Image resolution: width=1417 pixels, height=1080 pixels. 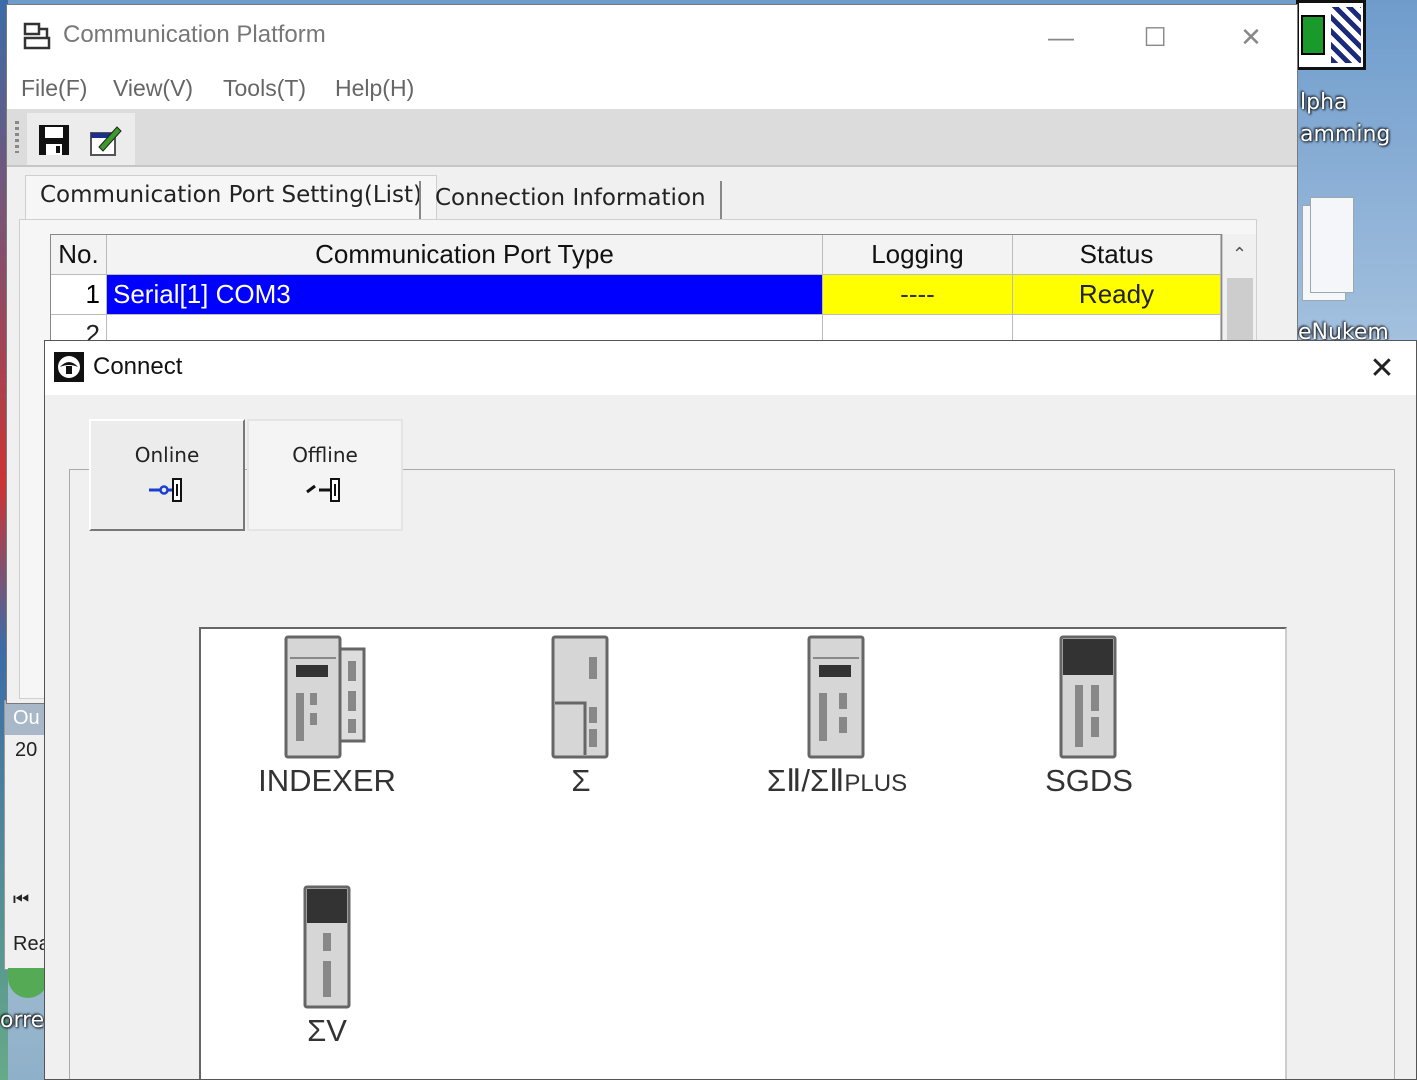 I want to click on save-icon, so click(x=54, y=140).